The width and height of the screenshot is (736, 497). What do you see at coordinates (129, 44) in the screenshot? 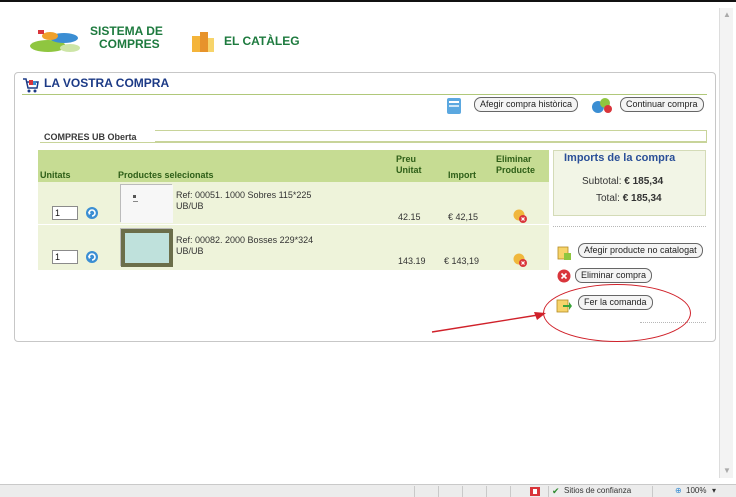
I see `logo-compres: COMPRES` at bounding box center [129, 44].